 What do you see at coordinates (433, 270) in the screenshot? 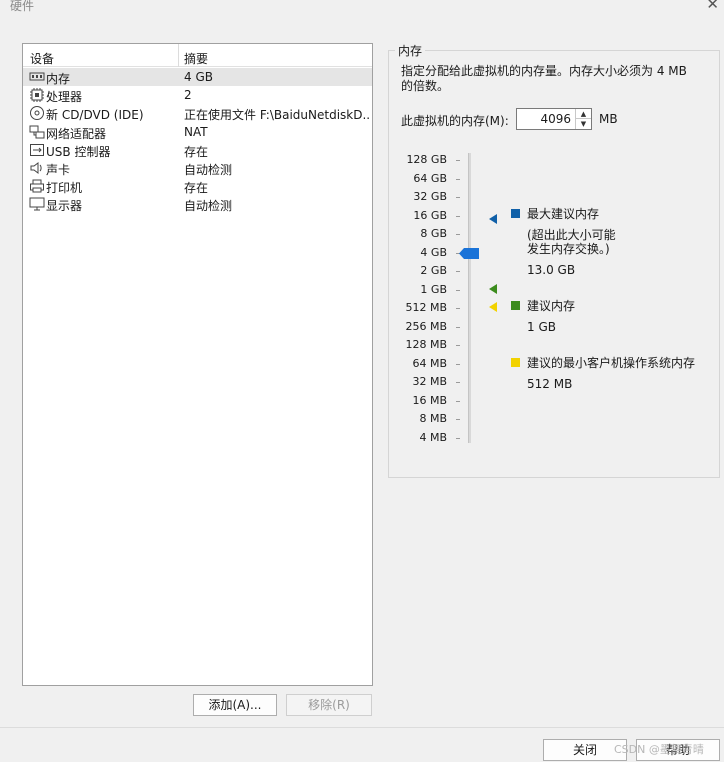
I see `scale-tick-label: 2 GB` at bounding box center [433, 270].